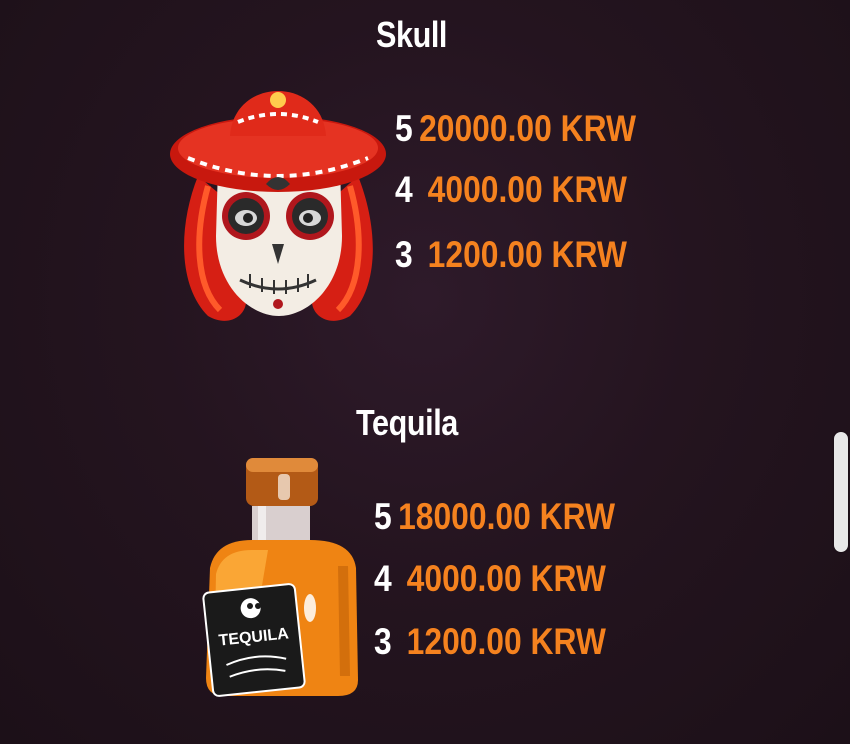 The width and height of the screenshot is (850, 744). I want to click on symbol-title-skull: Skull, so click(412, 34).